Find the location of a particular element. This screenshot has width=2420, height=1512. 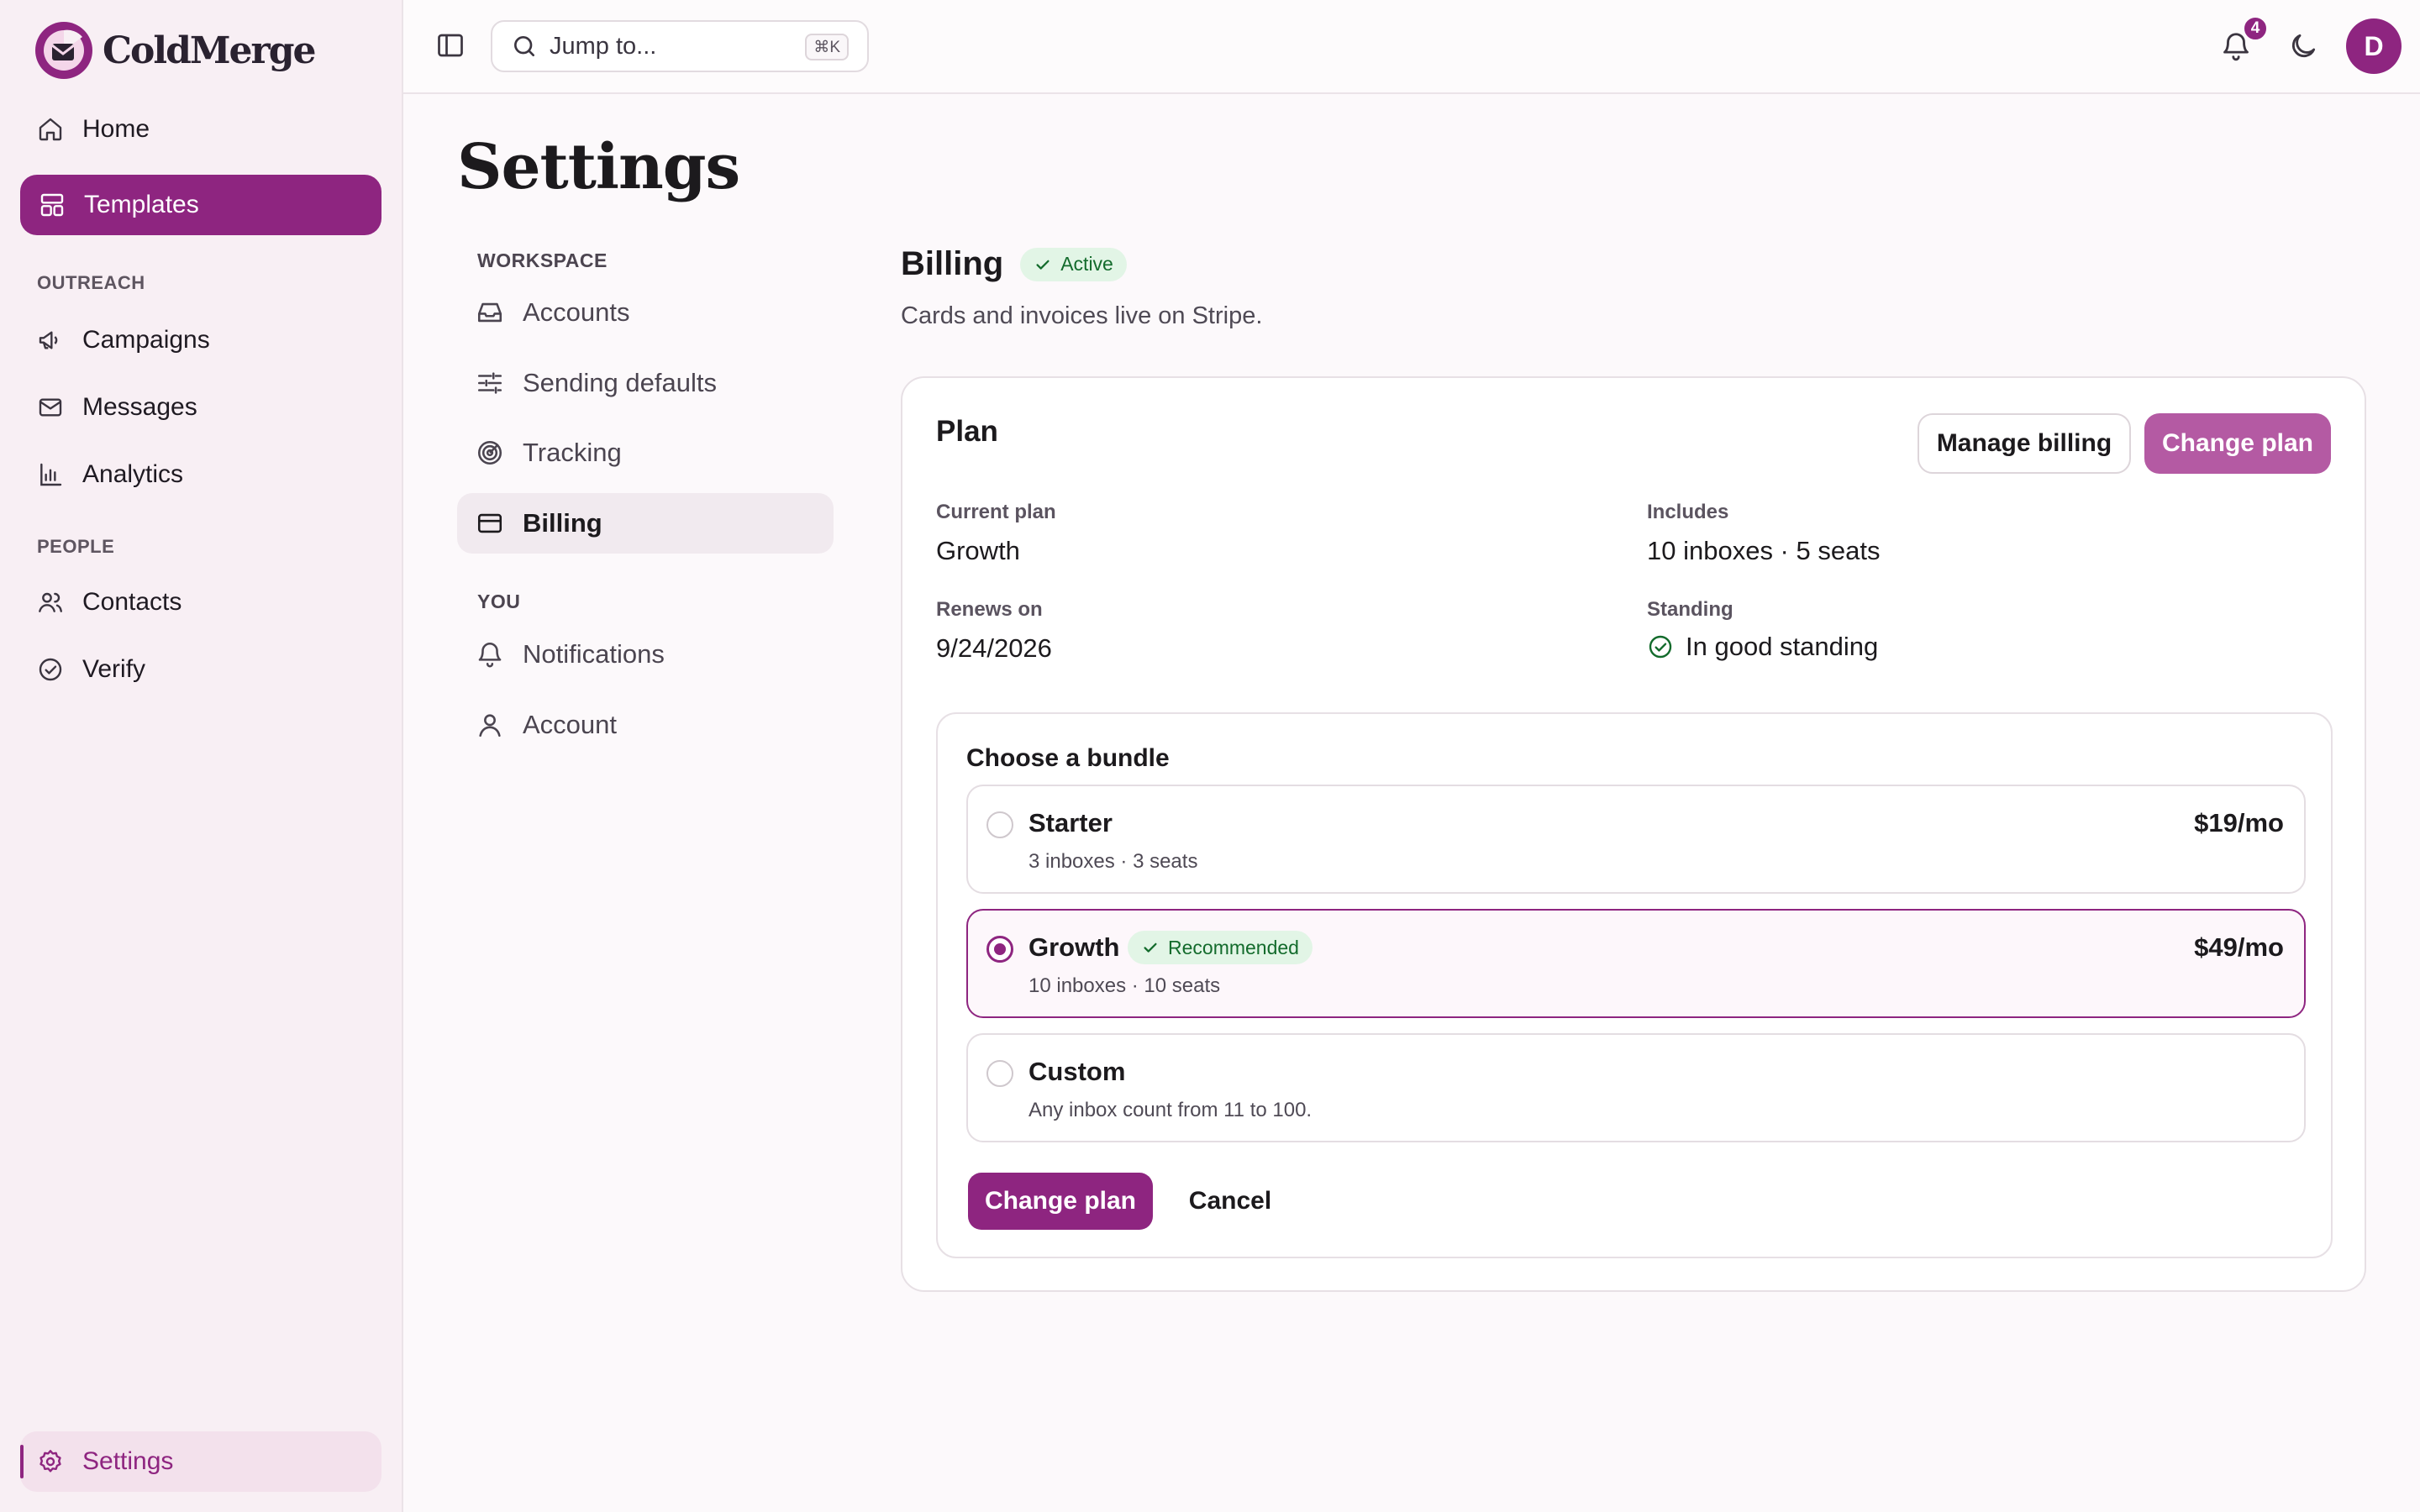

recommended-label: Recommended is located at coordinates (1233, 947).